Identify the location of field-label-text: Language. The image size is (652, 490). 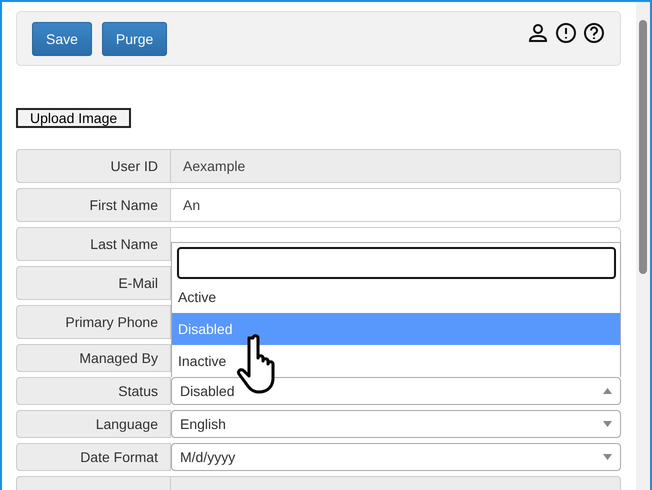
(127, 424).